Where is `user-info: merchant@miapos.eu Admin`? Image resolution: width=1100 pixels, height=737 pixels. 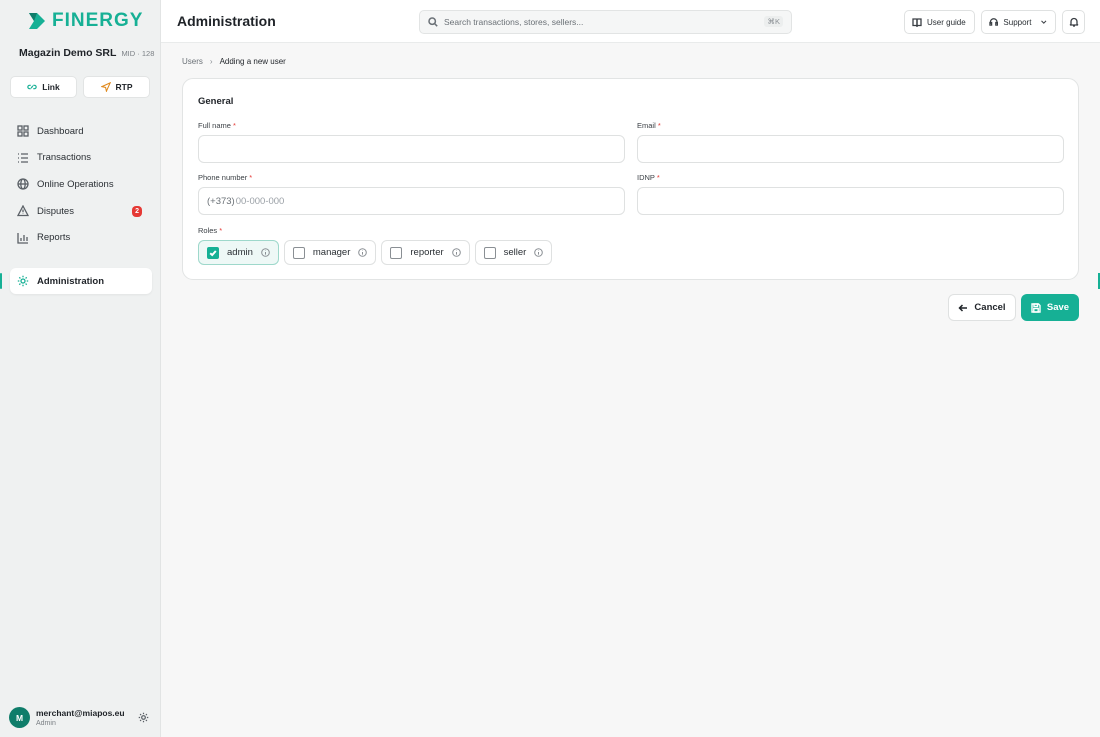 user-info: merchant@miapos.eu Admin is located at coordinates (80, 717).